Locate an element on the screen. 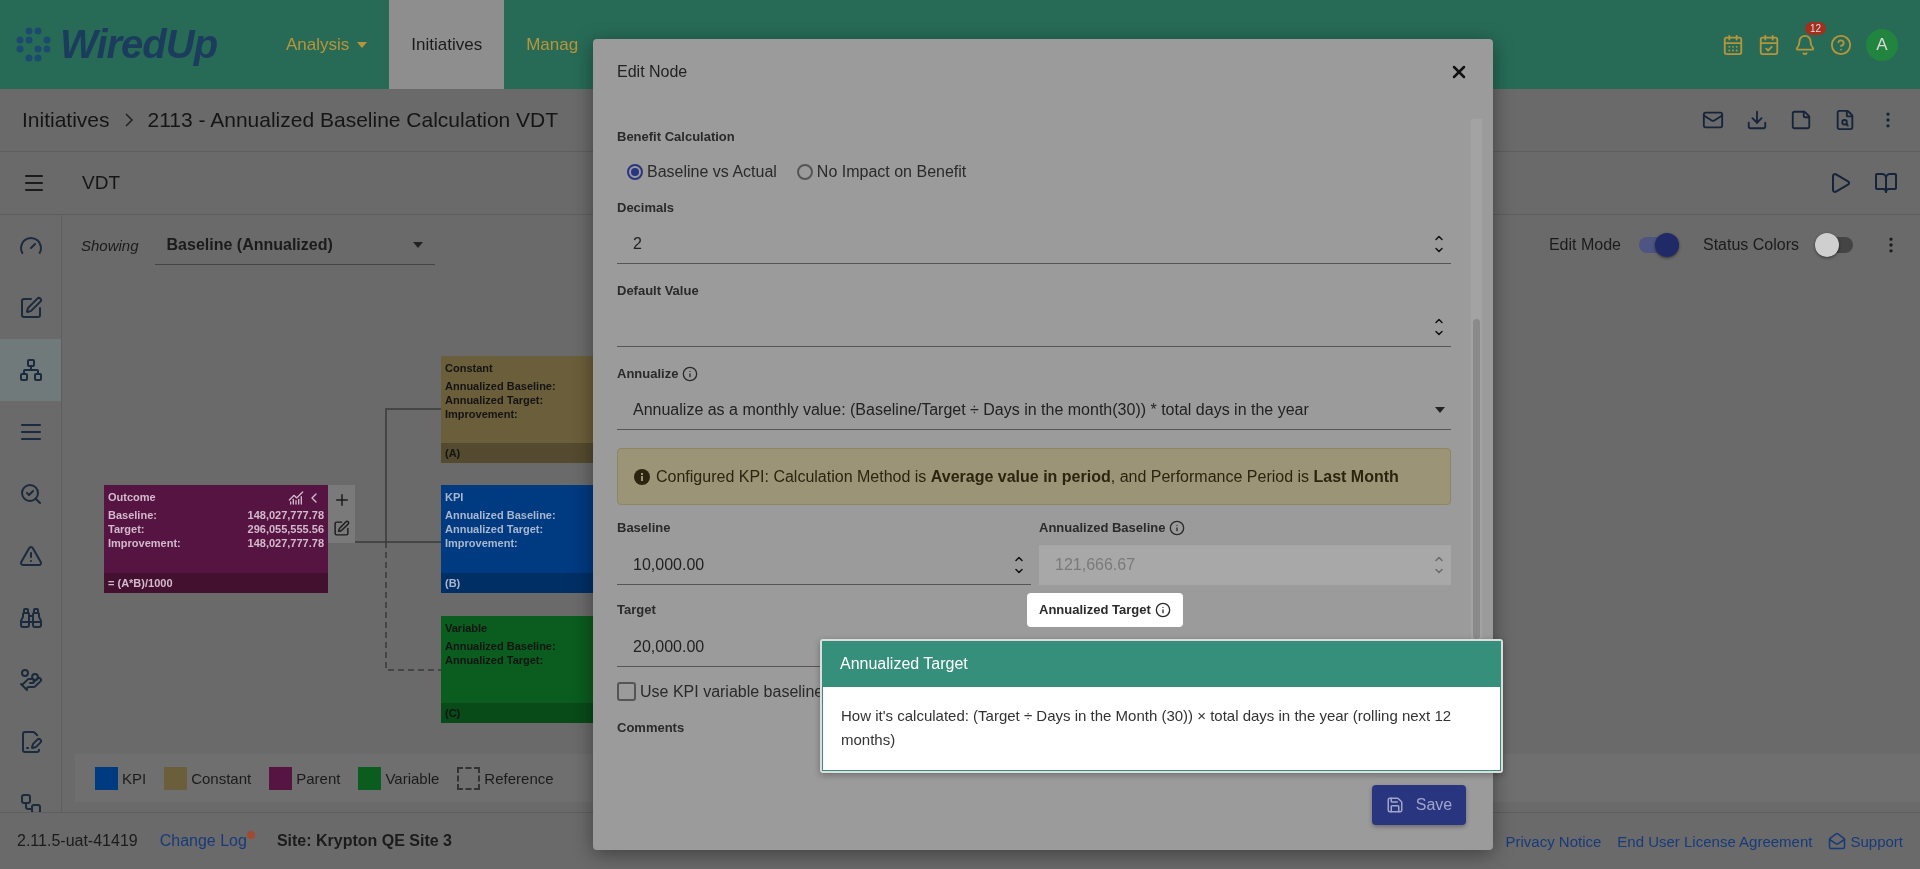  node-value: 296,055,555.56 is located at coordinates (285, 529).